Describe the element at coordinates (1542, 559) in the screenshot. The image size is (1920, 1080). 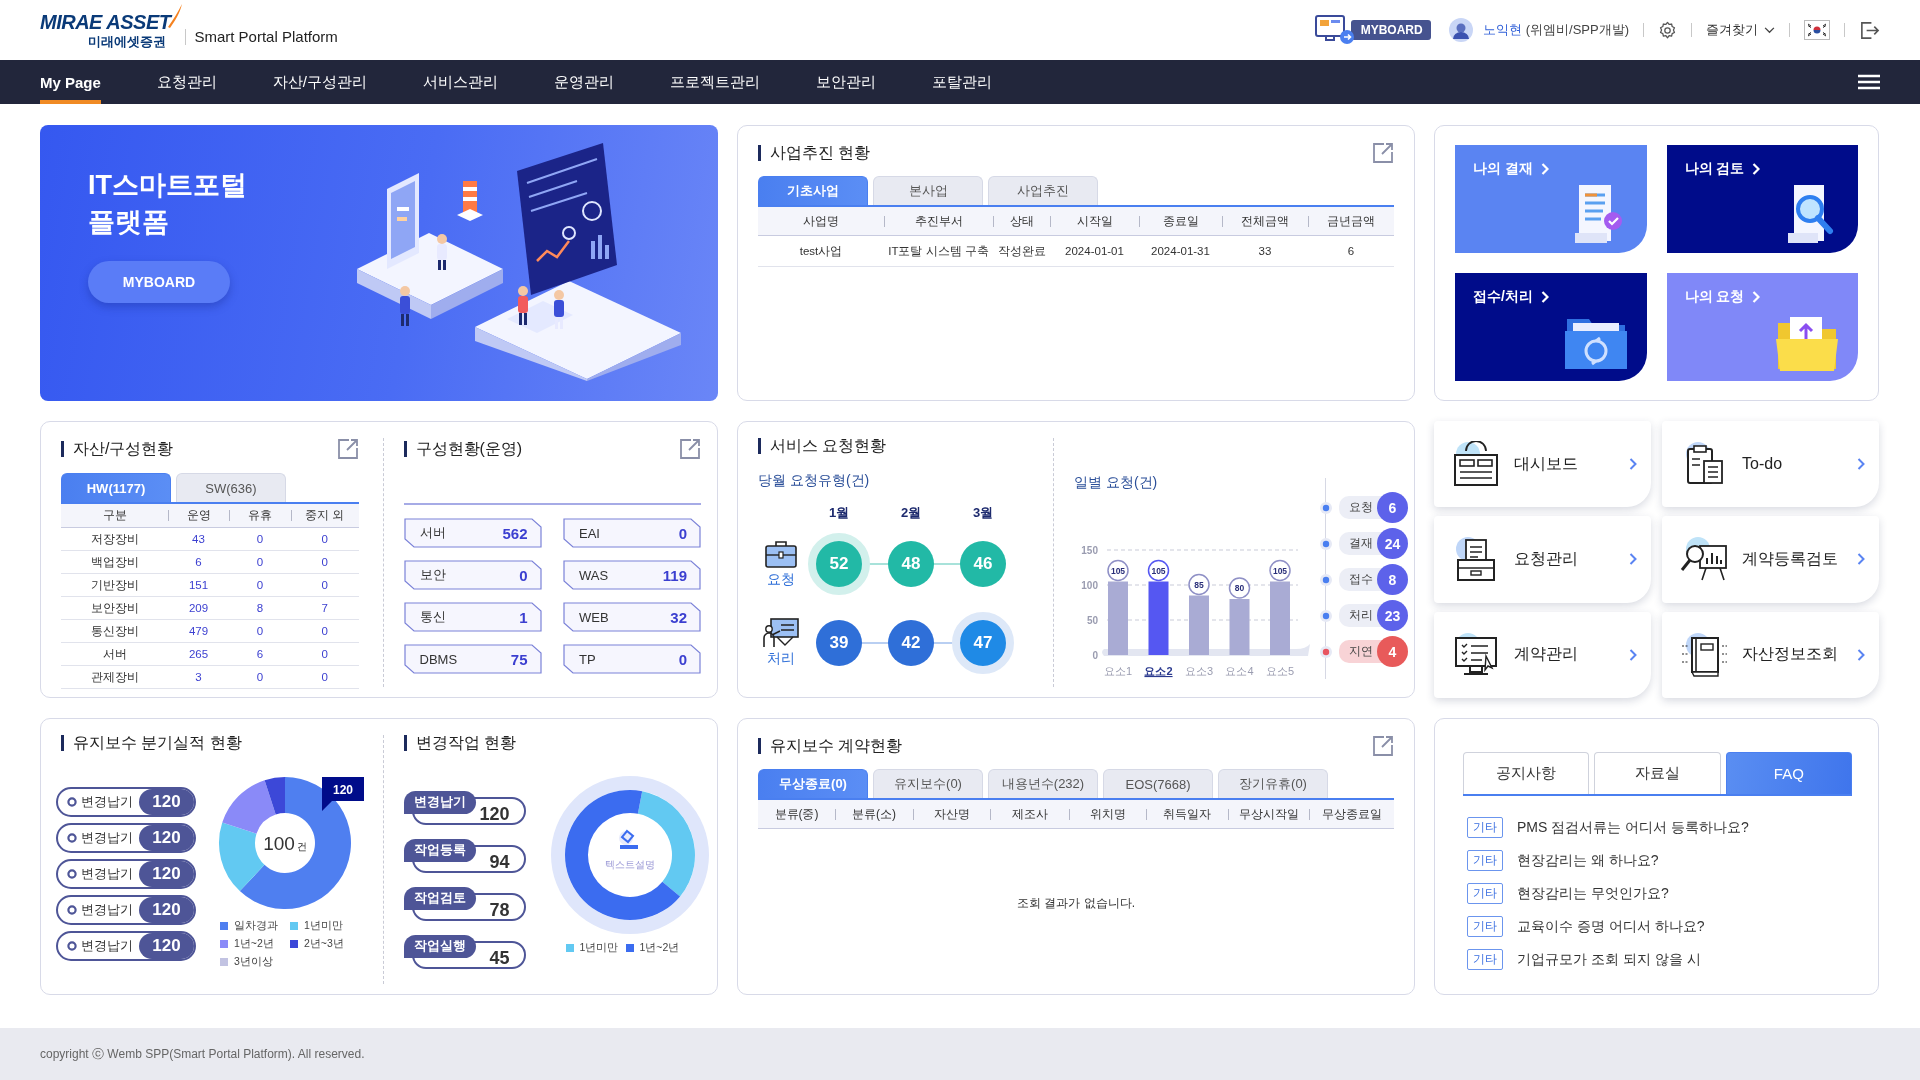
I see `shortcut-tile: 요청관리` at that location.